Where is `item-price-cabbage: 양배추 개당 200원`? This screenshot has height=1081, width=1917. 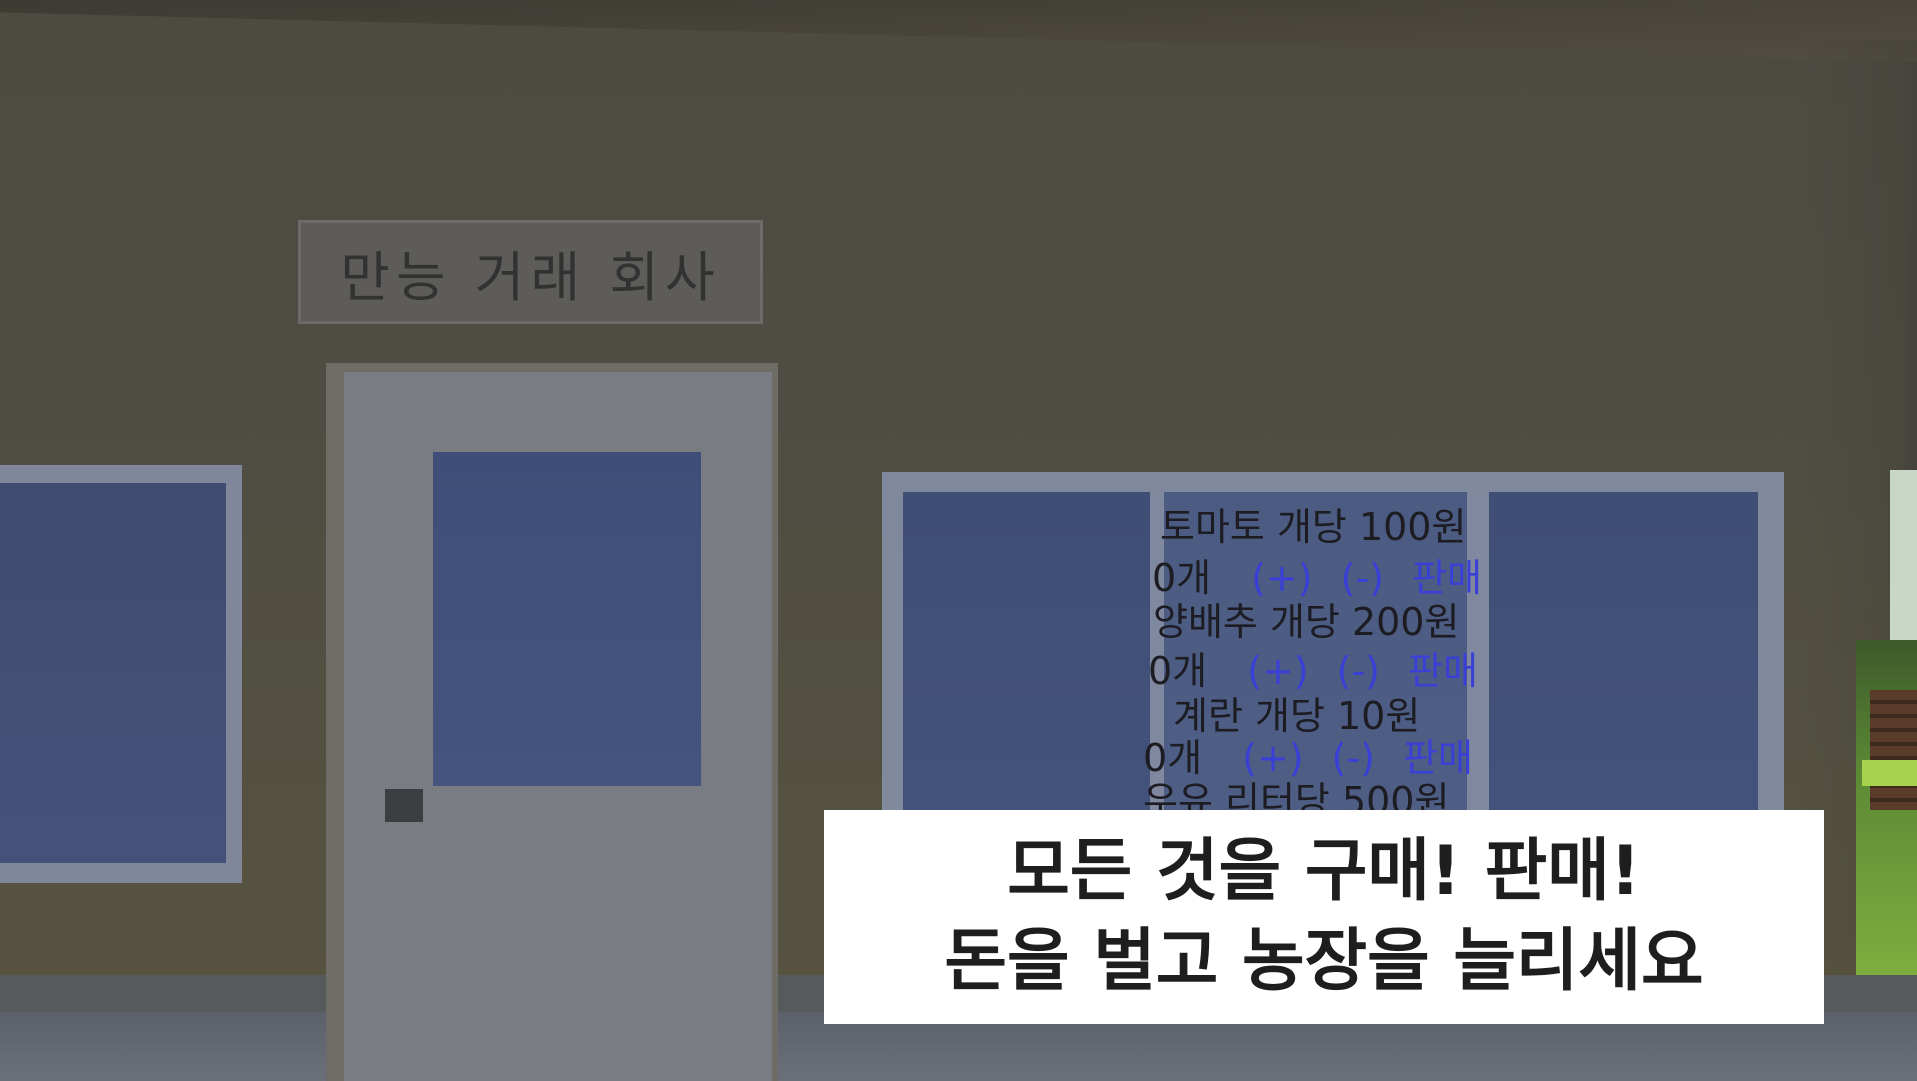
item-price-cabbage: 양배추 개당 200원 is located at coordinates (1306, 622).